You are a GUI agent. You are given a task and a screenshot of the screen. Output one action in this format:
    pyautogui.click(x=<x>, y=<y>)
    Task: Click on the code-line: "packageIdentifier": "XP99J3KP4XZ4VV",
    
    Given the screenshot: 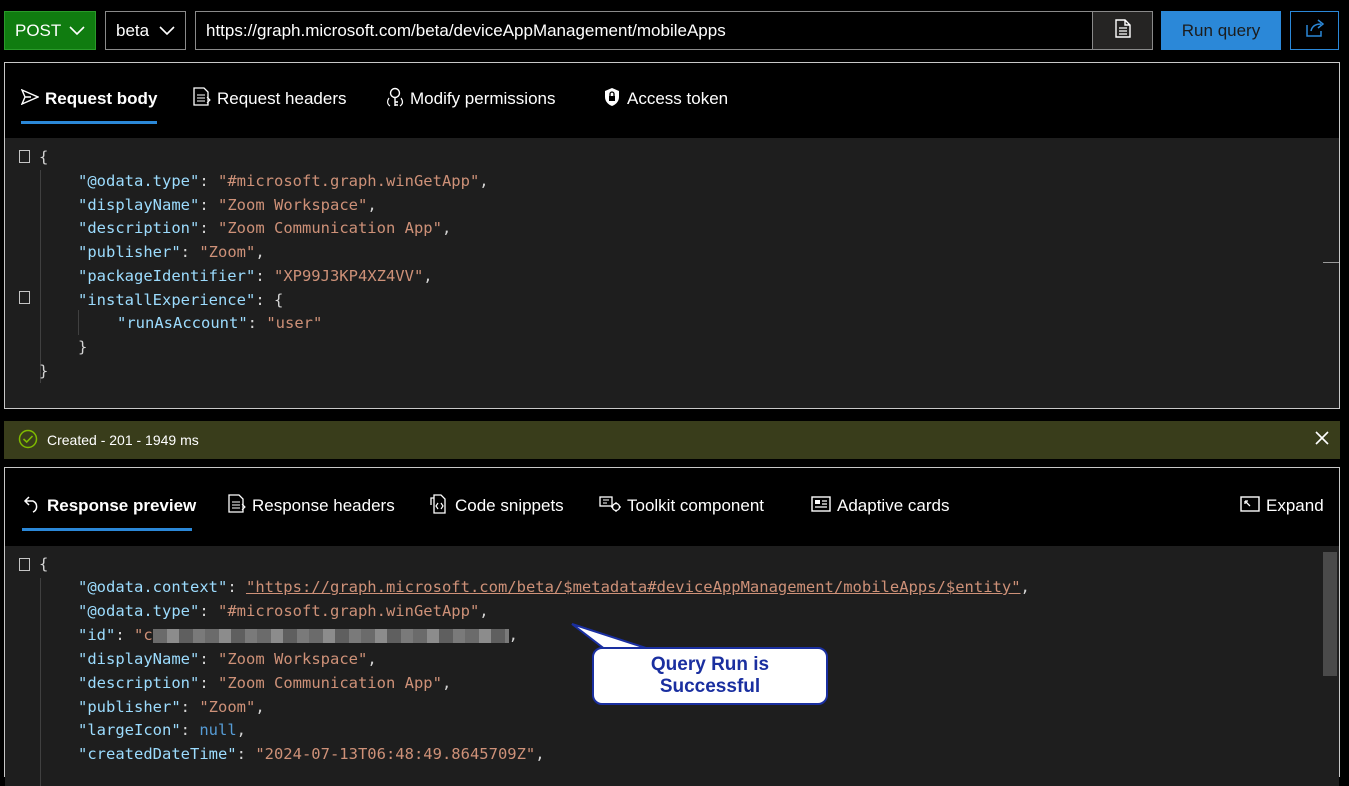 What is the action you would take?
    pyautogui.click(x=255, y=276)
    